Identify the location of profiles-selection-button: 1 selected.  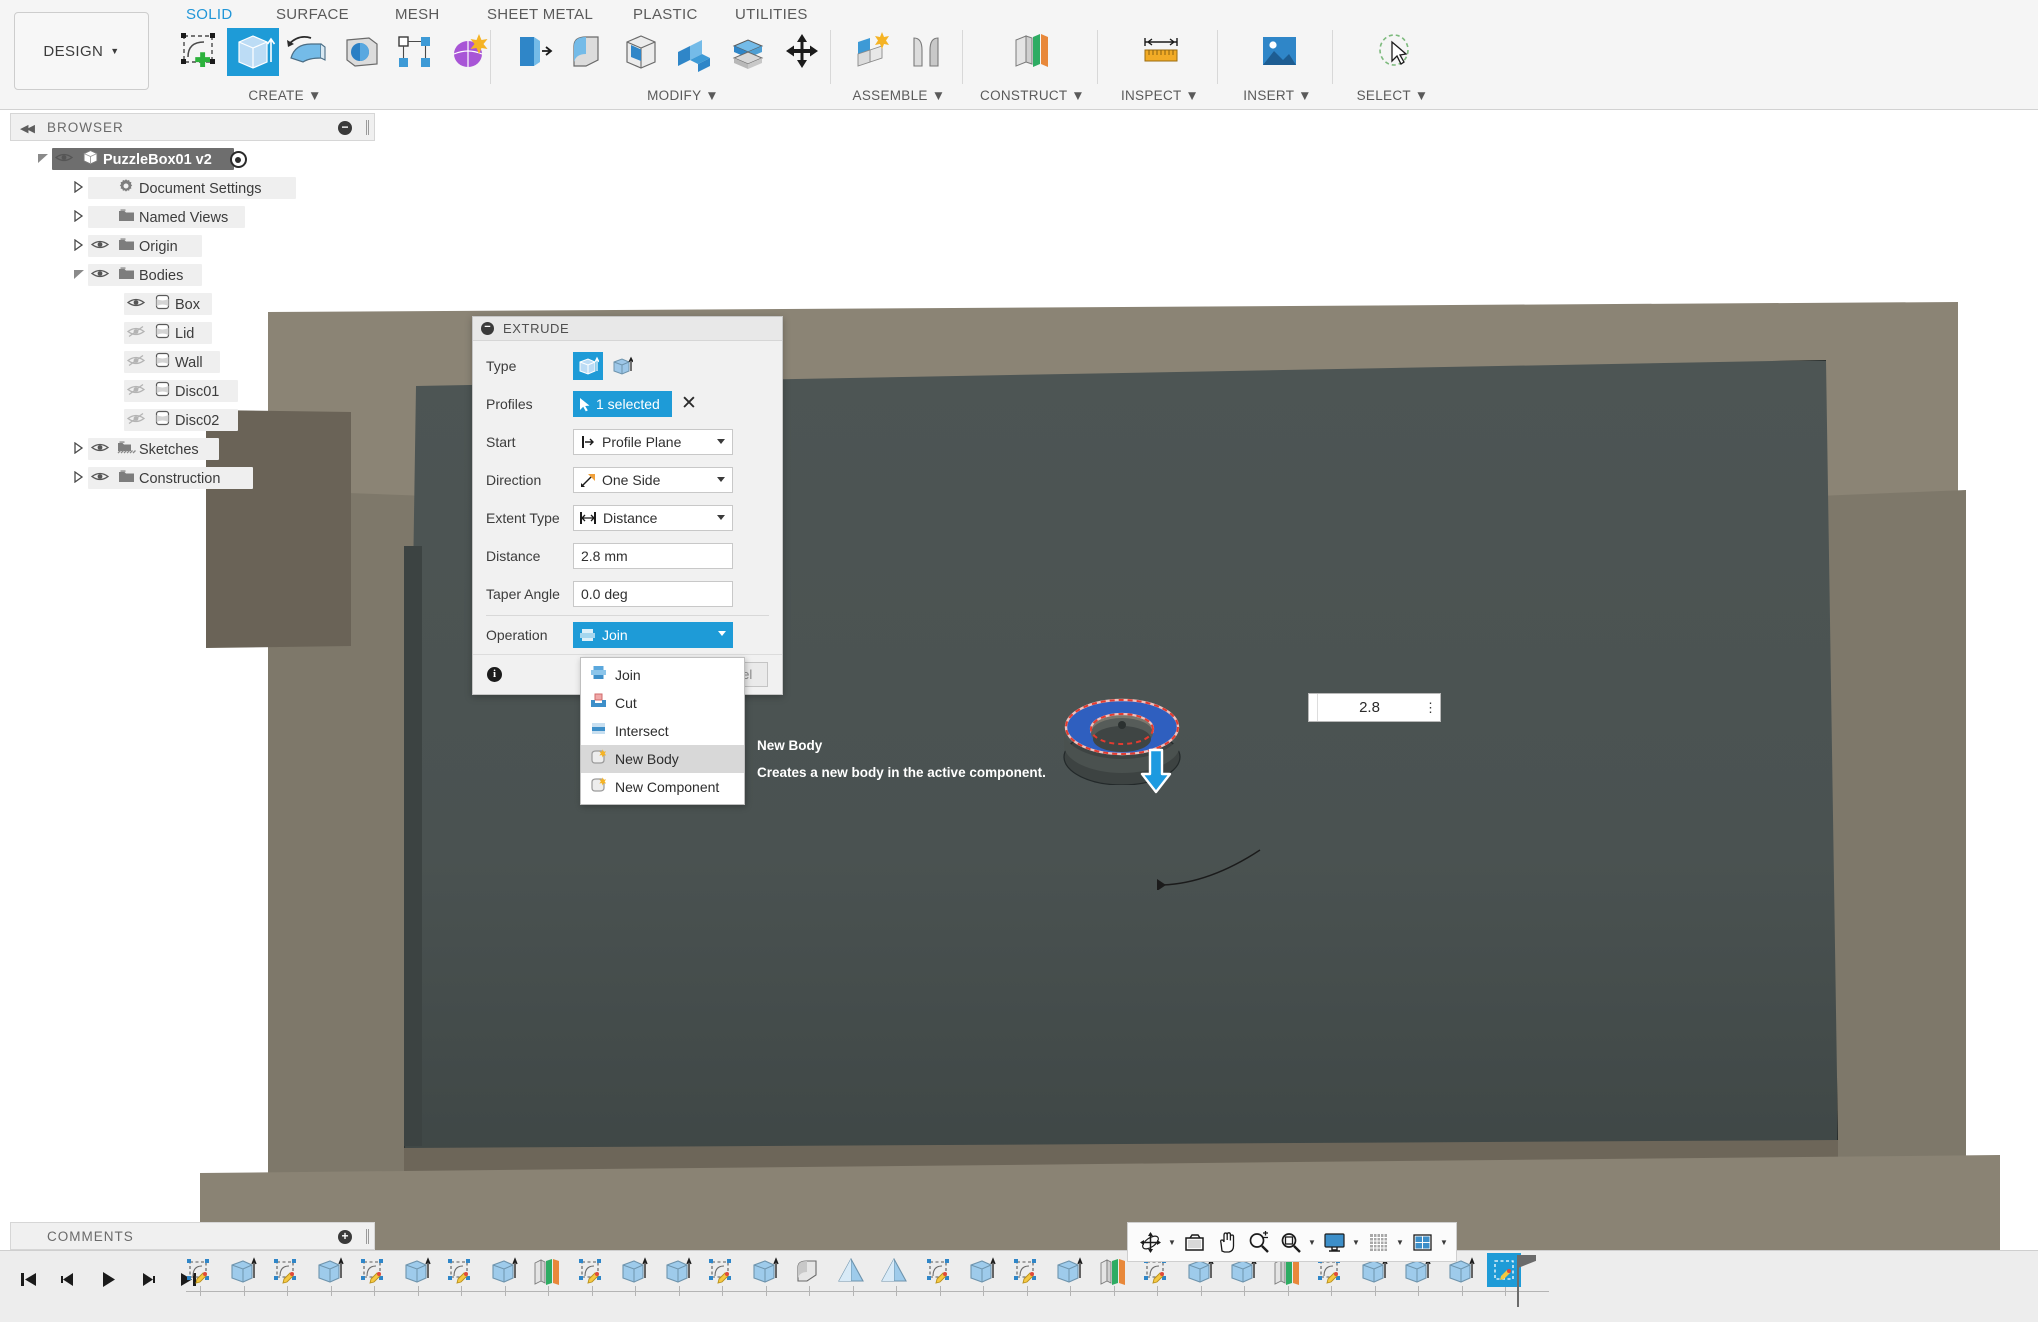
(622, 404).